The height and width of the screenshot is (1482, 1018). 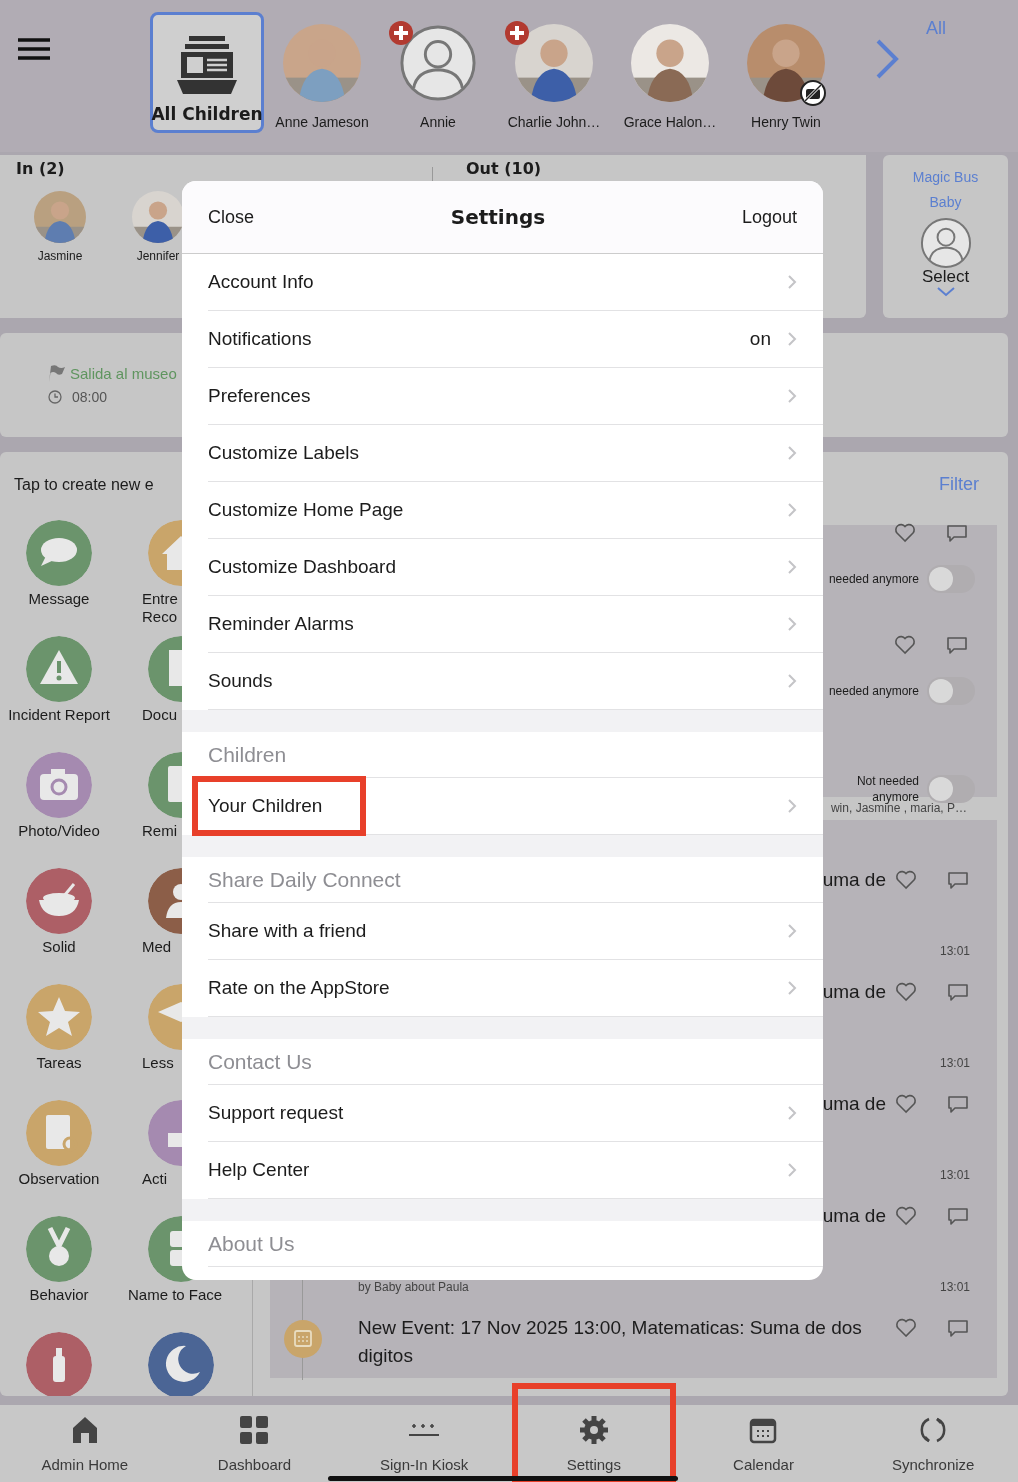 I want to click on row-label: Support request, so click(x=276, y=1113).